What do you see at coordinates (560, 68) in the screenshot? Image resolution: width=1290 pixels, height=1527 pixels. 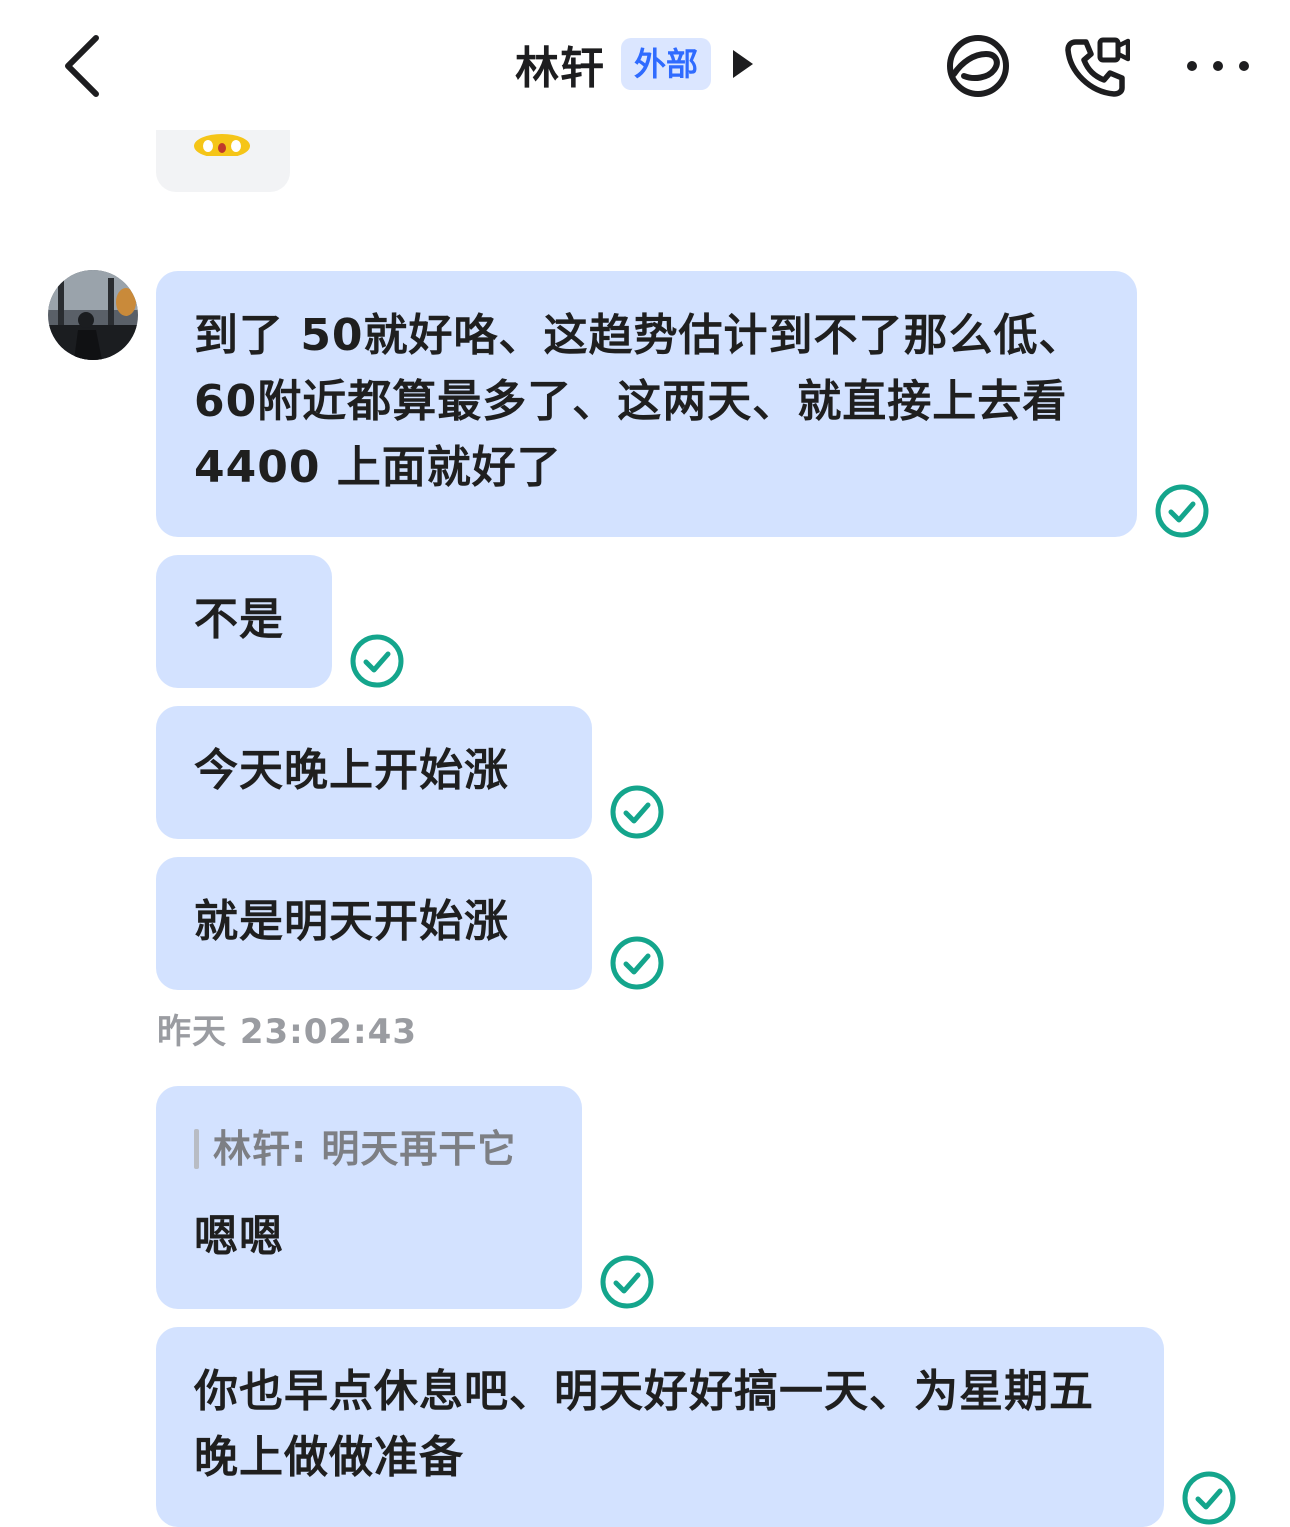 I see `chat-title: 林轩` at bounding box center [560, 68].